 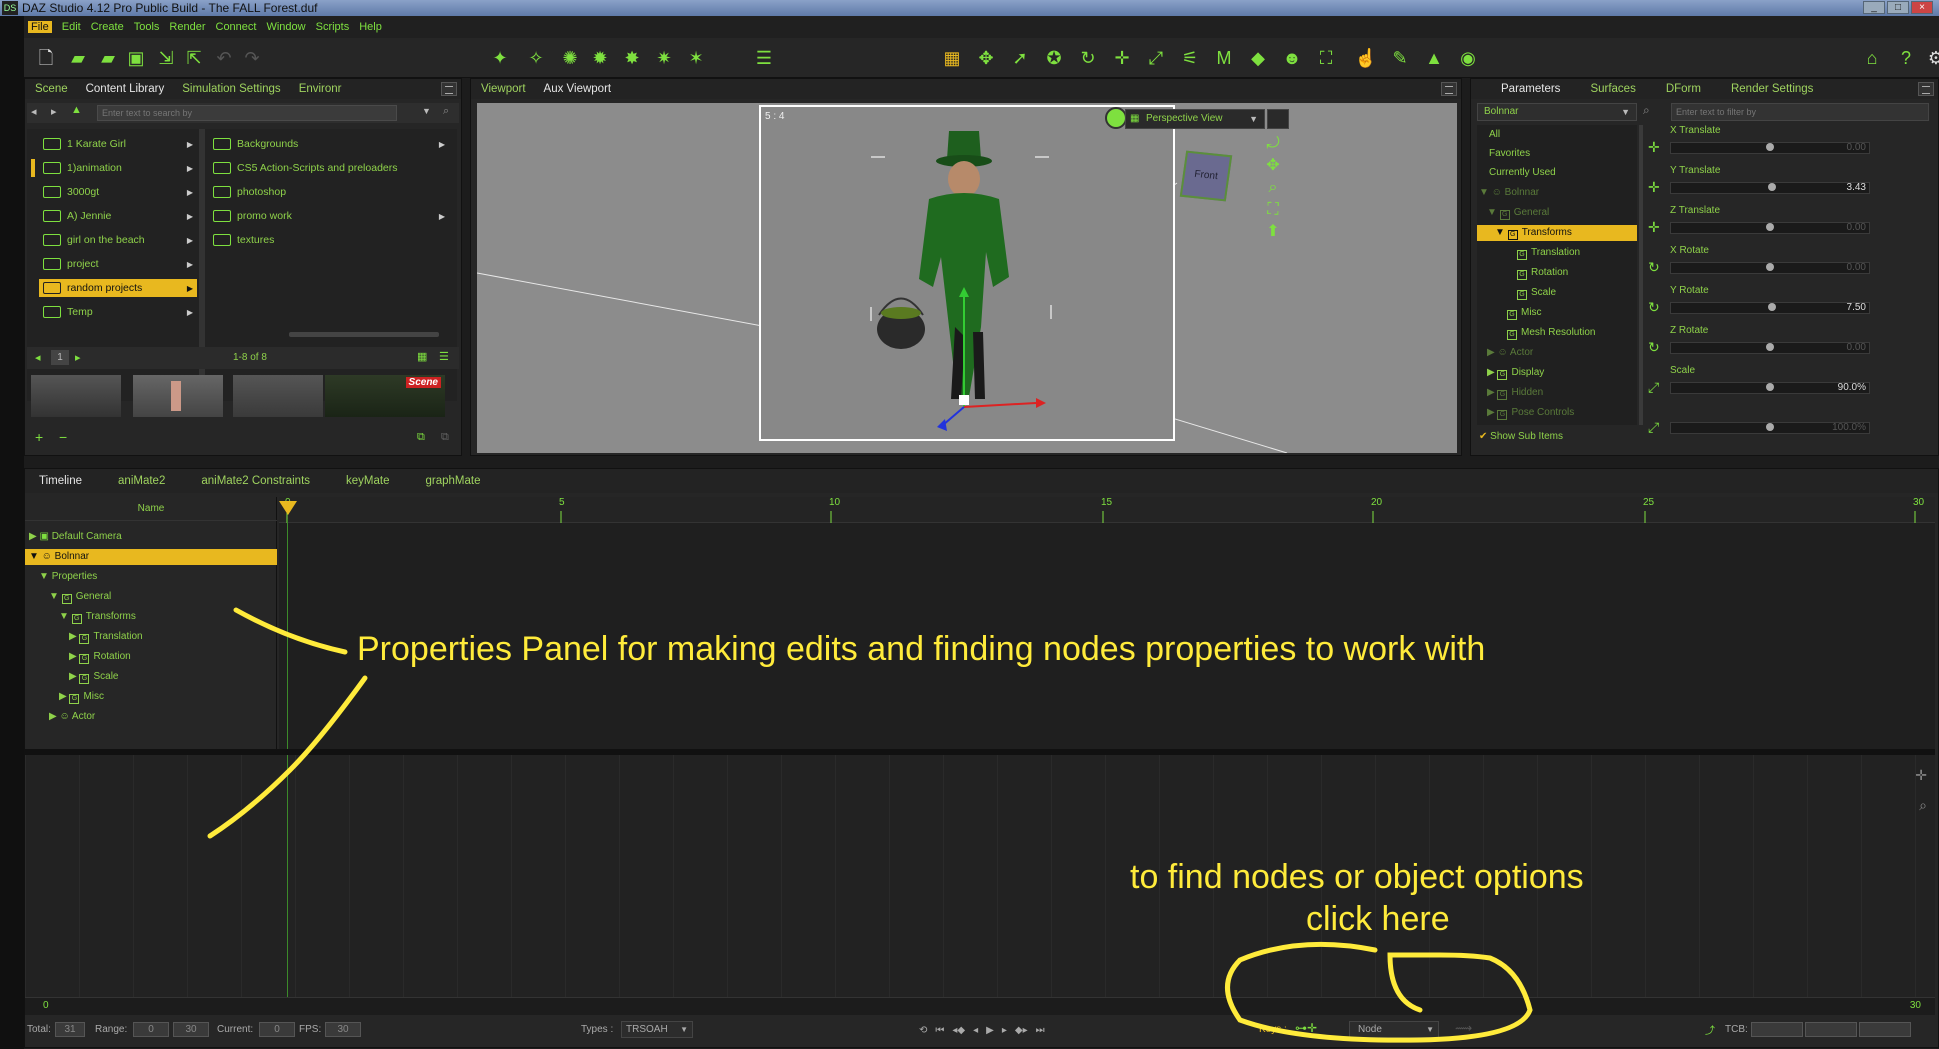 I want to click on y-rotate-slider: ↻ Y Rotate 7.50, so click(x=1761, y=302).